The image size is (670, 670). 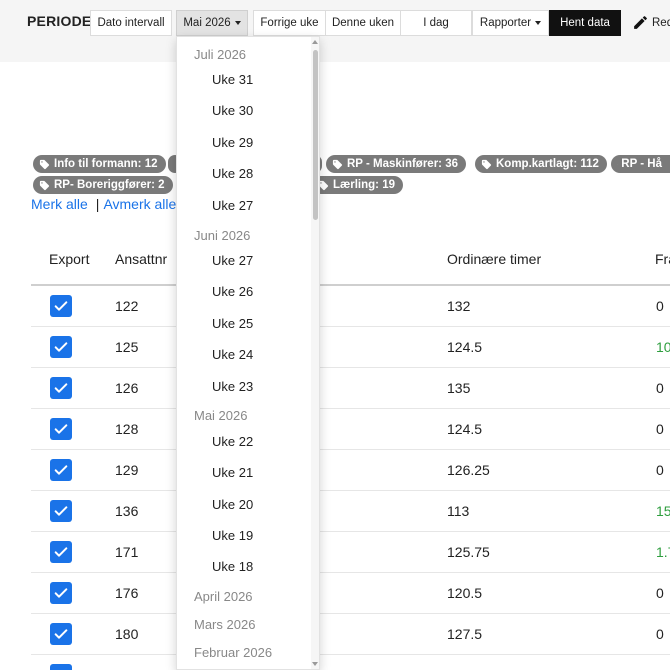 I want to click on tag-info-til-formann: Info til formann: 12, so click(x=99, y=164).